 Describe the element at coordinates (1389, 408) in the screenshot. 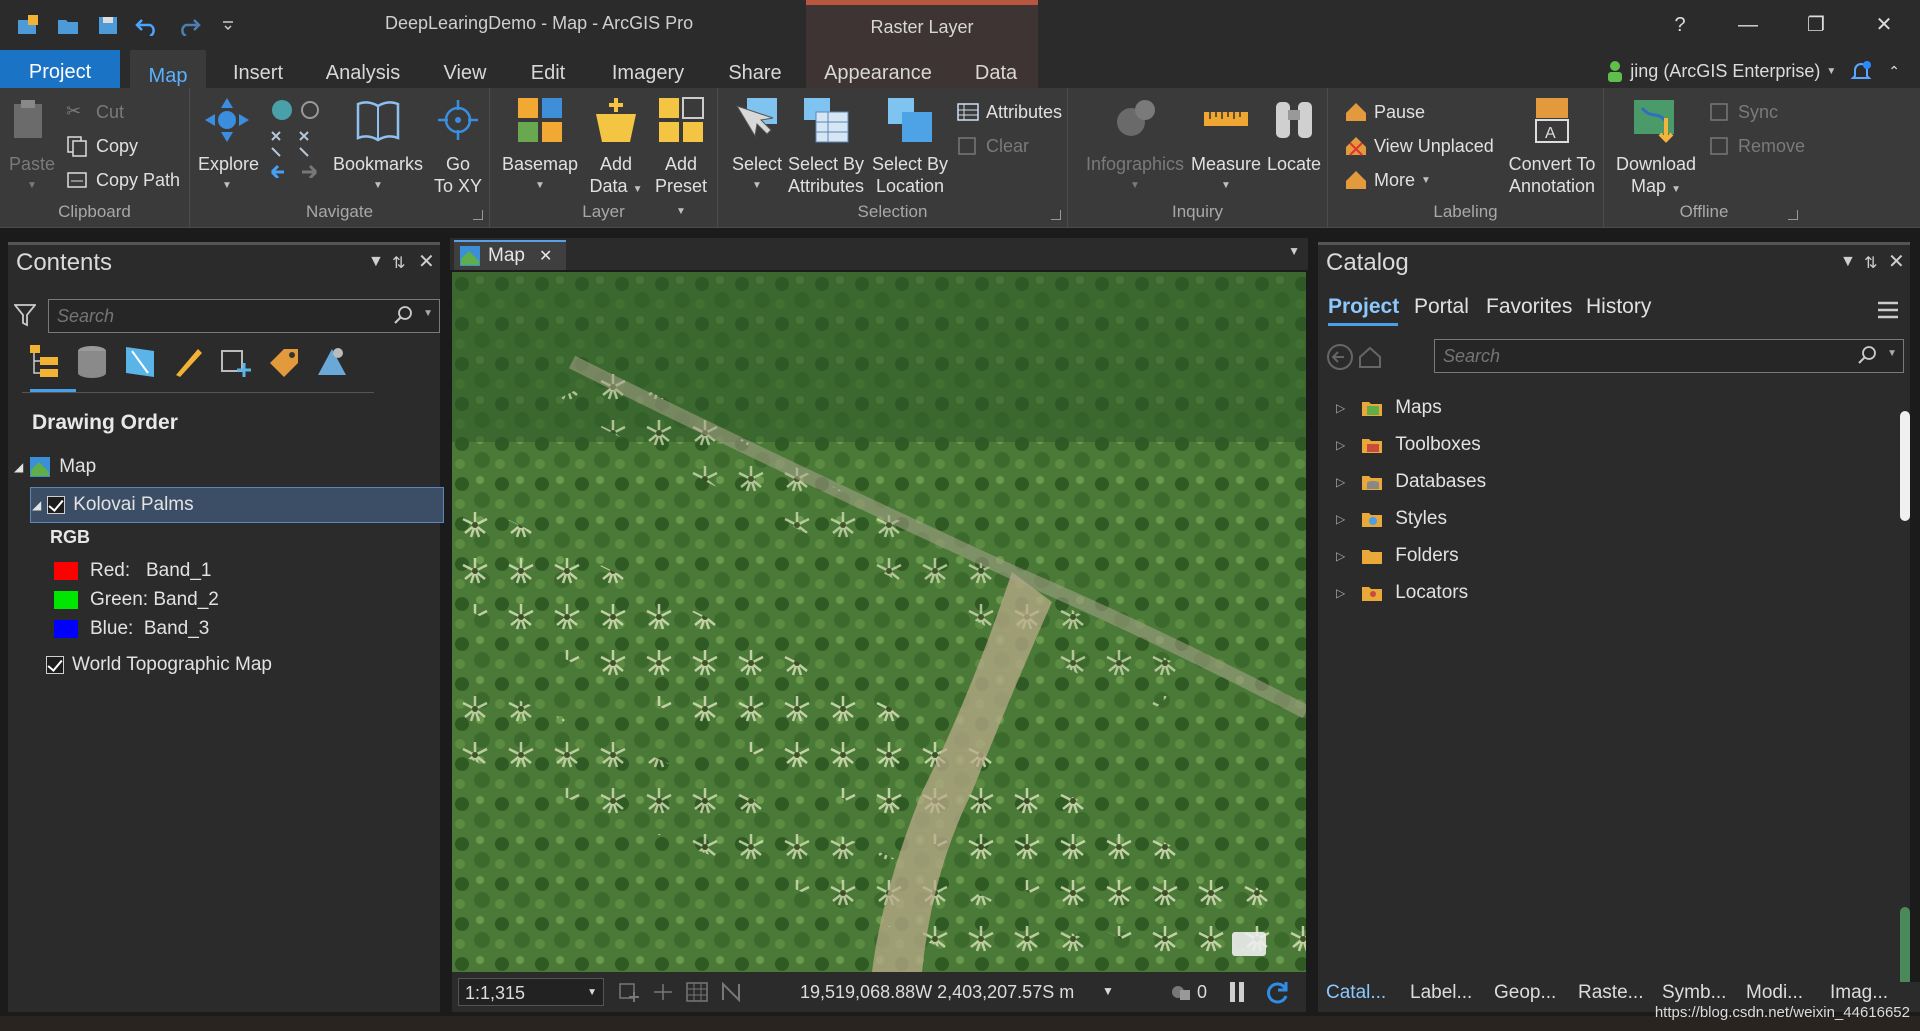

I see `catalog-item-maps: ▷ Maps` at that location.